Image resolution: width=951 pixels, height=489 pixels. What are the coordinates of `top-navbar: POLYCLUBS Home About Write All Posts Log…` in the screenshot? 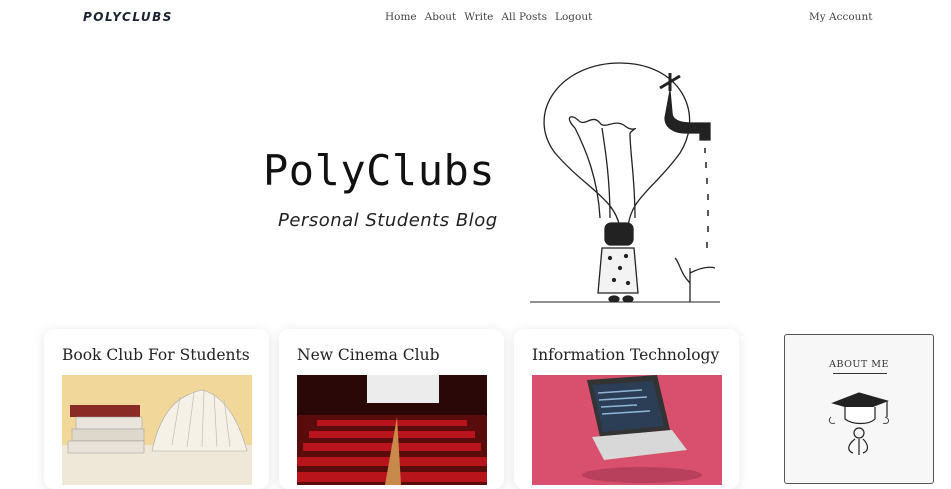 It's located at (475, 18).